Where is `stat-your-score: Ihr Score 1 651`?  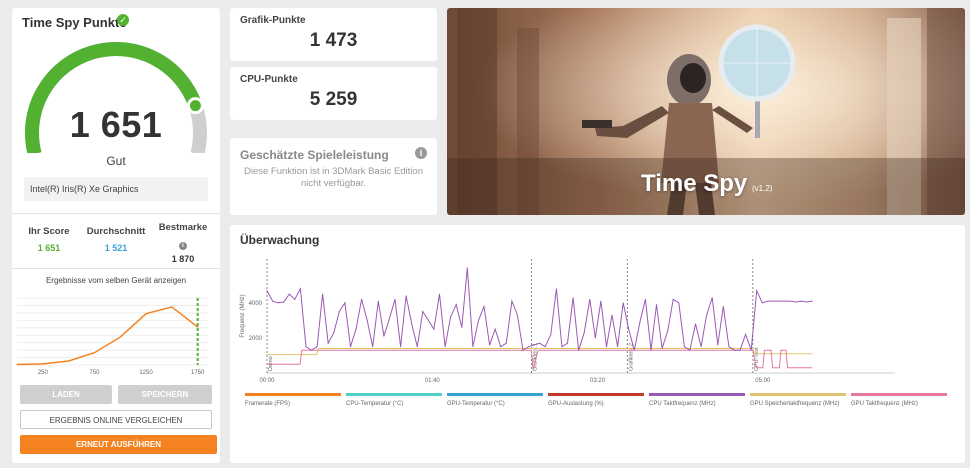 stat-your-score: Ihr Score 1 651 is located at coordinates (49, 239).